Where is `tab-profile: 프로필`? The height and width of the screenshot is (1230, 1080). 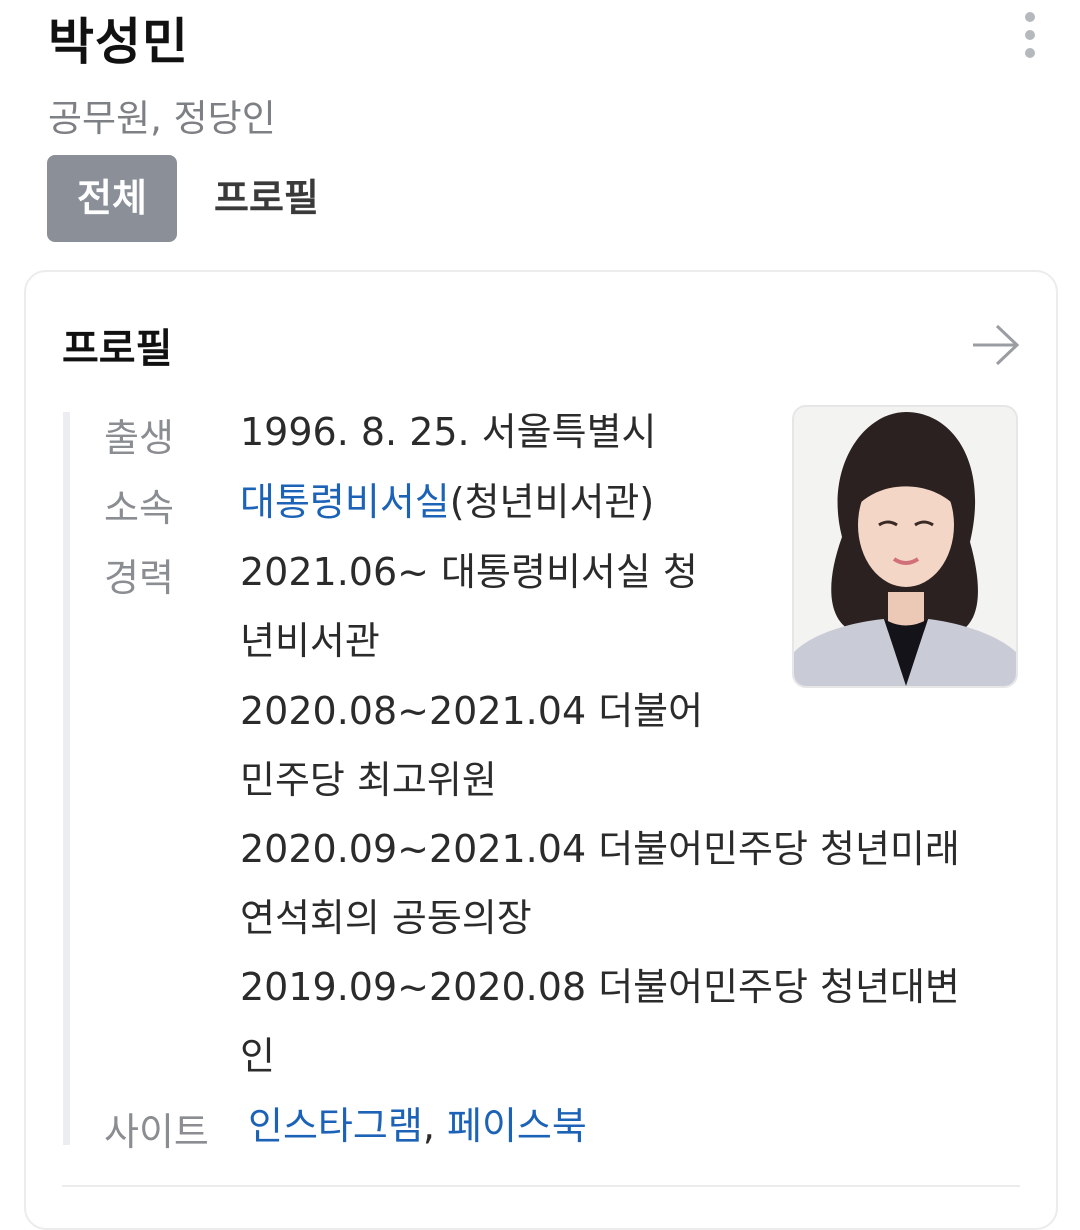 tab-profile: 프로필 is located at coordinates (266, 198).